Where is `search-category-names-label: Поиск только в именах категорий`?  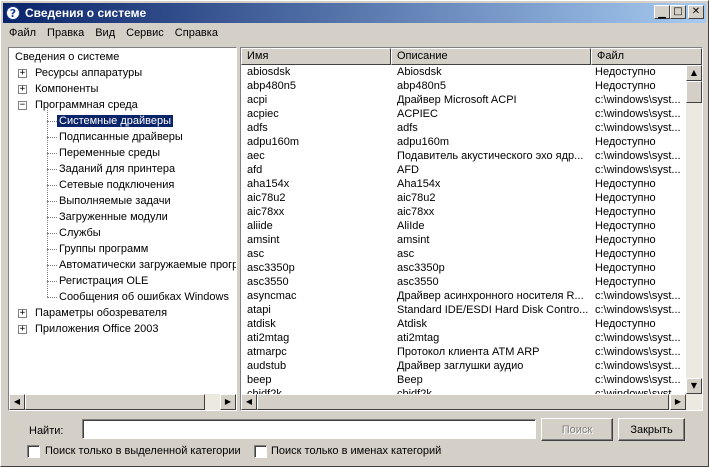 search-category-names-label: Поиск только в именах категорий is located at coordinates (356, 451).